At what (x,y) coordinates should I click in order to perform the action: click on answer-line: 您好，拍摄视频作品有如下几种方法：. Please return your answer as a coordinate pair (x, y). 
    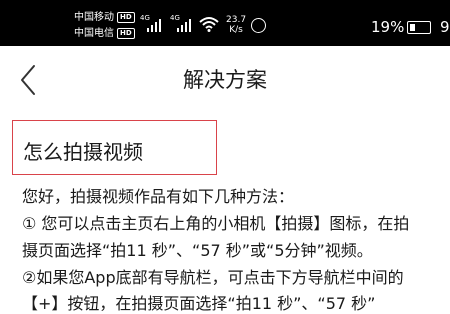
    Looking at the image, I should click on (158, 196).